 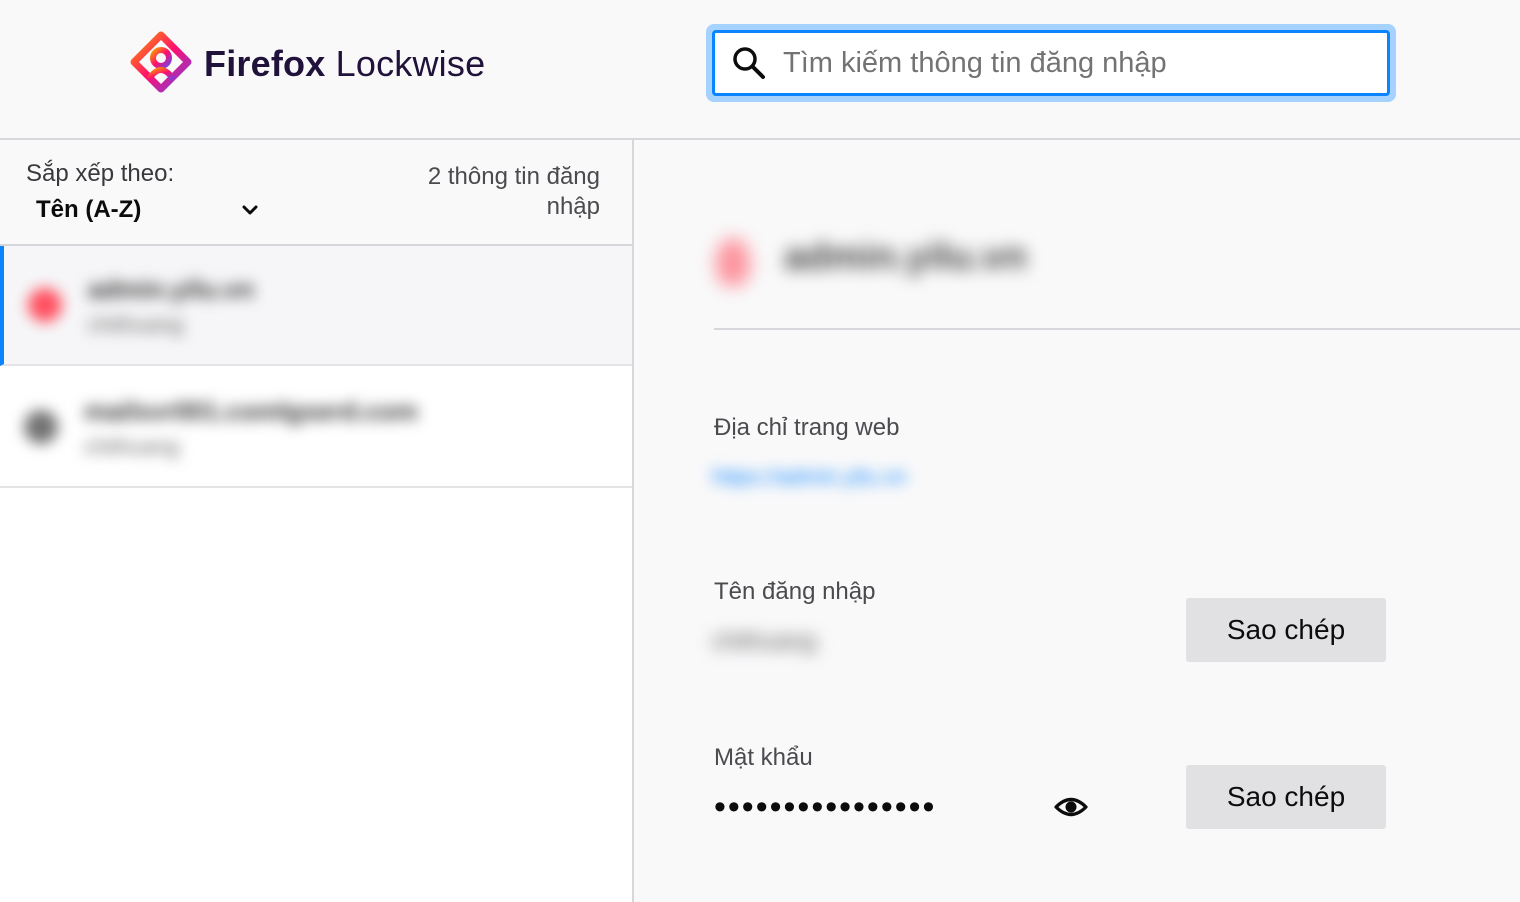 What do you see at coordinates (316, 306) in the screenshot?
I see `login-list-item: admin.yilu.vn chithuang` at bounding box center [316, 306].